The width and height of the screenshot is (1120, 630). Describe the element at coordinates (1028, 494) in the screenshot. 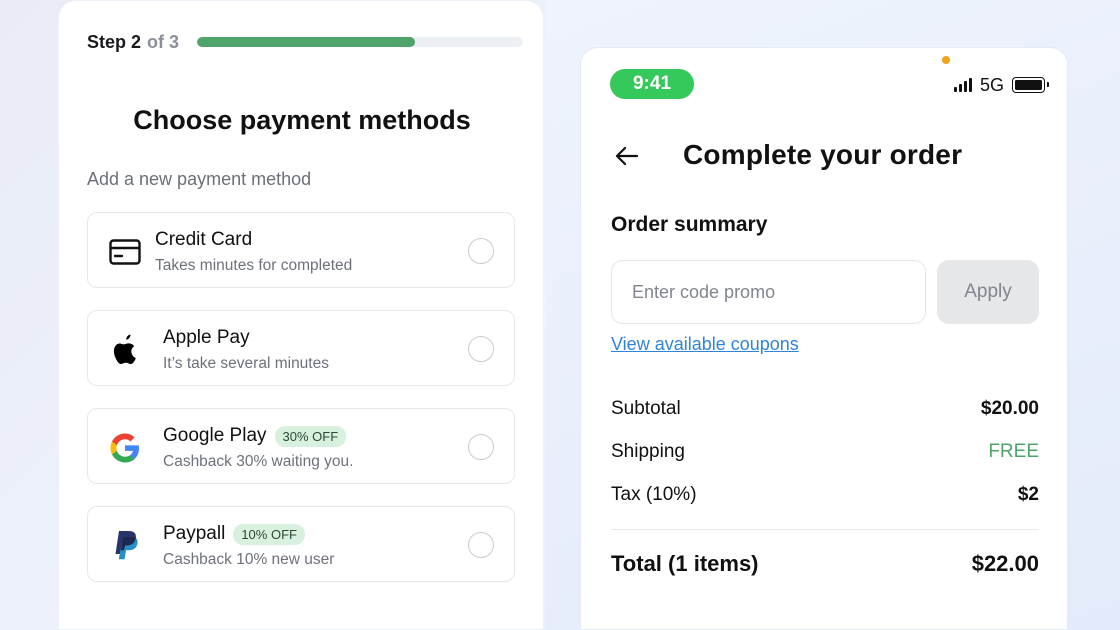

I see `summary-value: $2` at that location.